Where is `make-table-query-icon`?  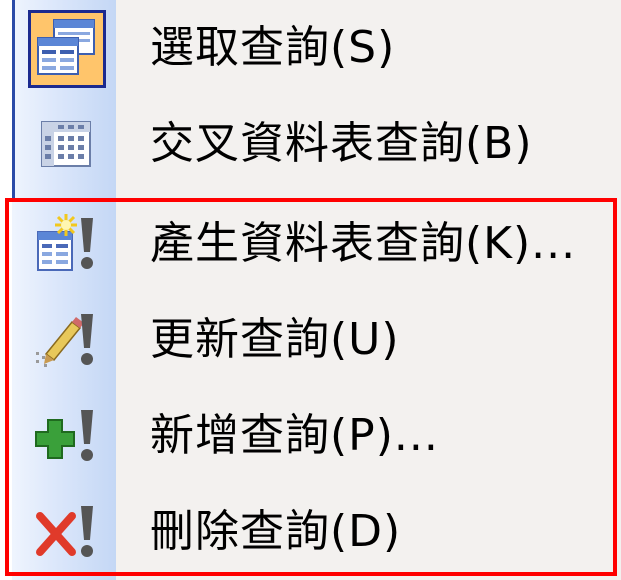
make-table-query-icon is located at coordinates (66, 244).